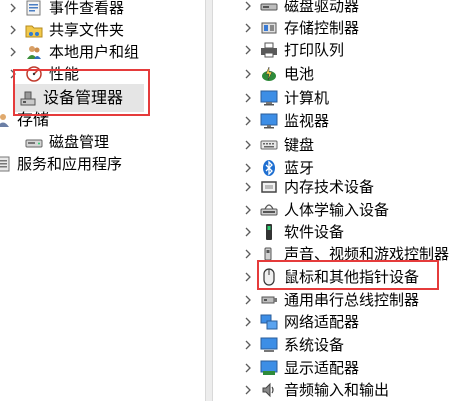 The width and height of the screenshot is (450, 401). What do you see at coordinates (299, 145) in the screenshot?
I see `device-category-label: 键盘` at bounding box center [299, 145].